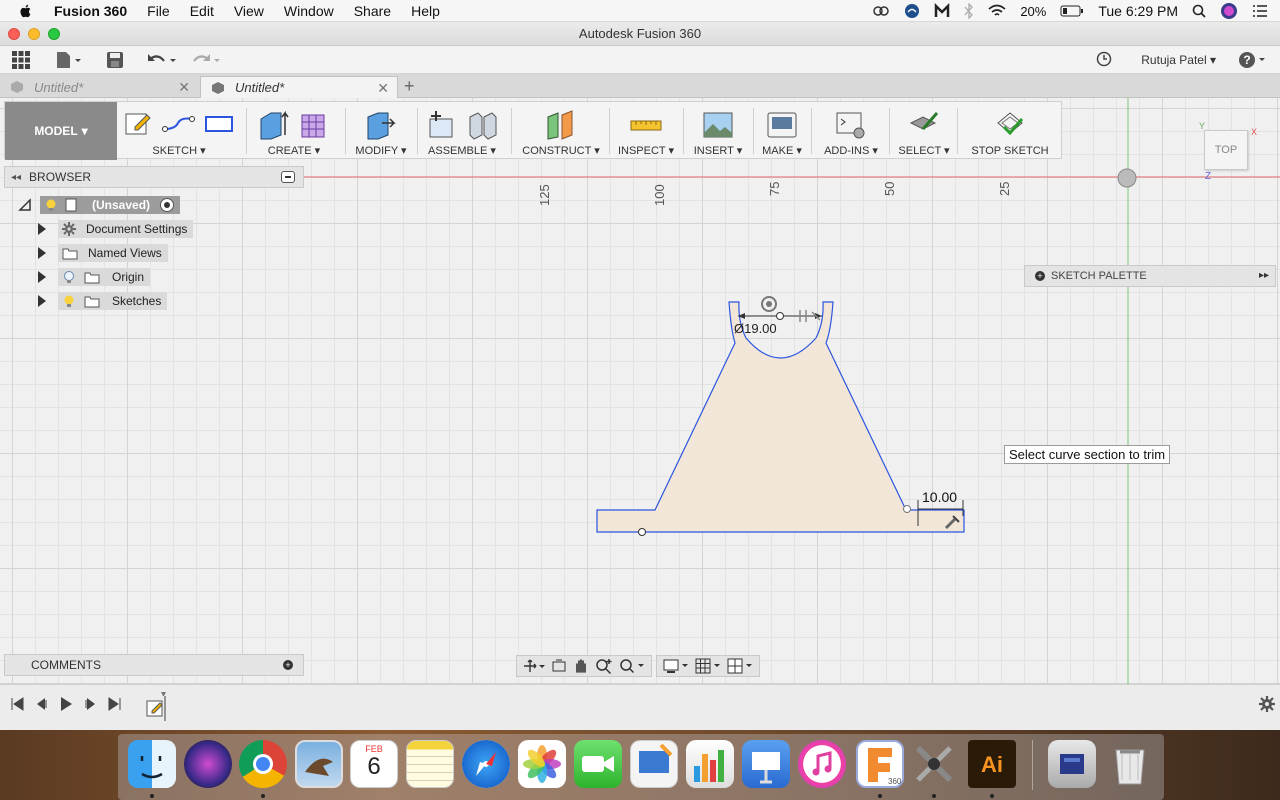 The height and width of the screenshot is (800, 1280). Describe the element at coordinates (780, 417) in the screenshot. I see `sketch-profile` at that location.